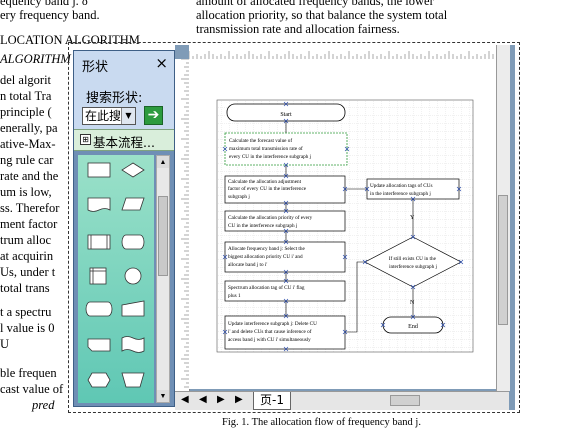 This screenshot has height=437, width=587. What do you see at coordinates (26, 80) in the screenshot?
I see `doc-line: del algorit` at bounding box center [26, 80].